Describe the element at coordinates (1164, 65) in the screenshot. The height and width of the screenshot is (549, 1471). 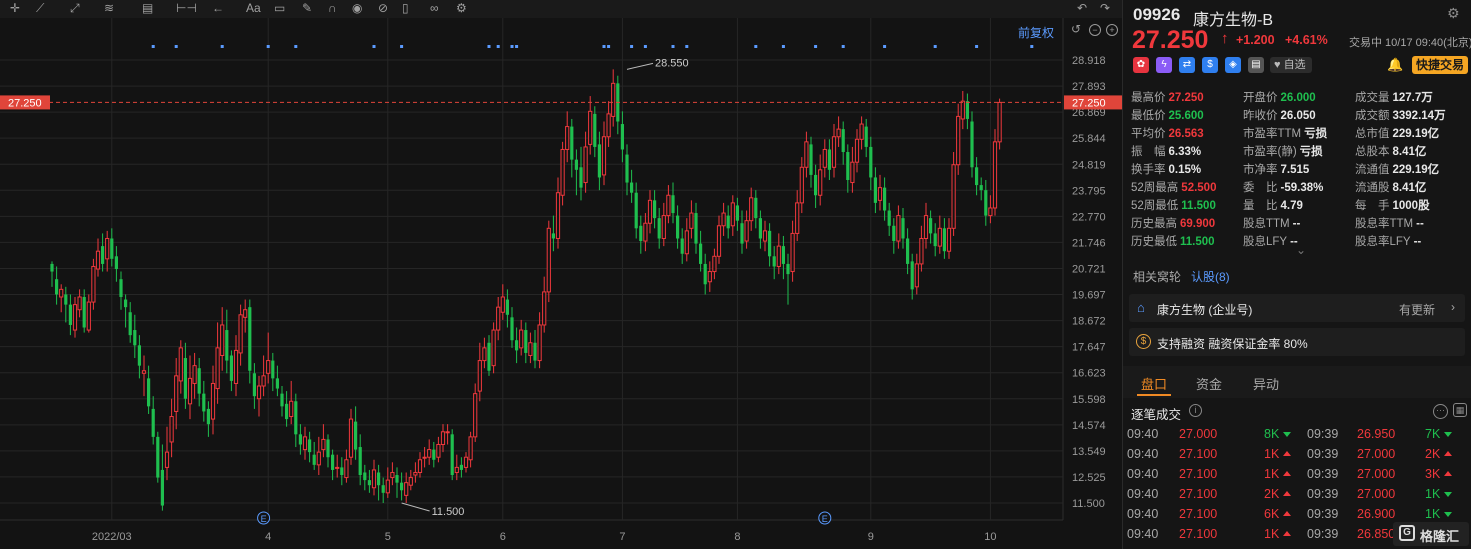
I see `lightning-icon: ϟ` at that location.